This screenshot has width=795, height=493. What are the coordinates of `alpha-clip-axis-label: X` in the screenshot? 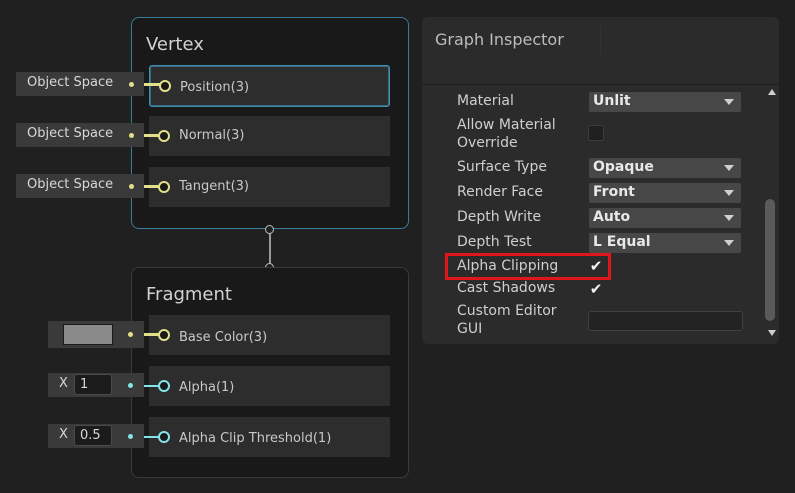 It's located at (63, 434).